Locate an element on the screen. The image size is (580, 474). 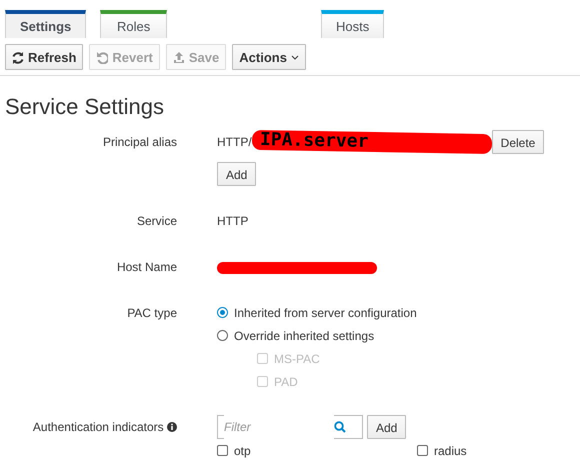
field-label: Service is located at coordinates (156, 221).